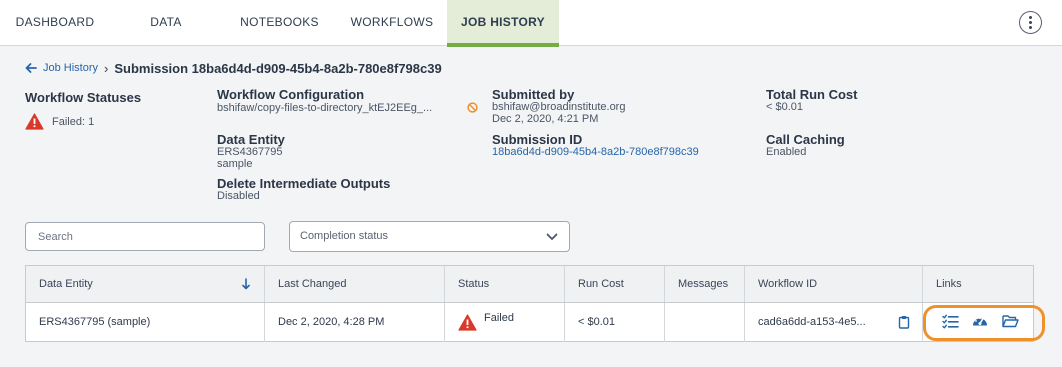 Image resolution: width=1062 pixels, height=367 pixels. What do you see at coordinates (984, 323) in the screenshot?
I see `links-highlight-annotation` at bounding box center [984, 323].